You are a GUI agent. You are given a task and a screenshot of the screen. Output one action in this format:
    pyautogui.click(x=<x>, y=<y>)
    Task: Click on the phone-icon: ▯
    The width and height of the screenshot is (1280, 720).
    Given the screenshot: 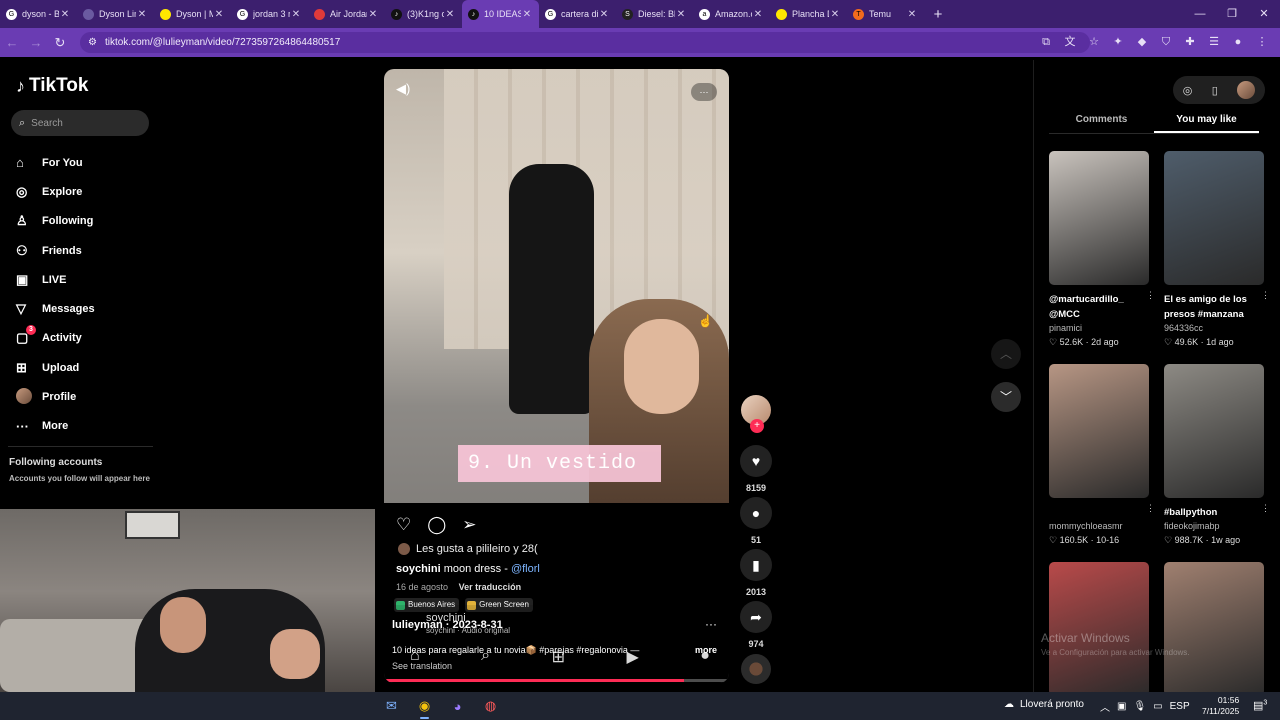 What is the action you would take?
    pyautogui.click(x=1215, y=90)
    